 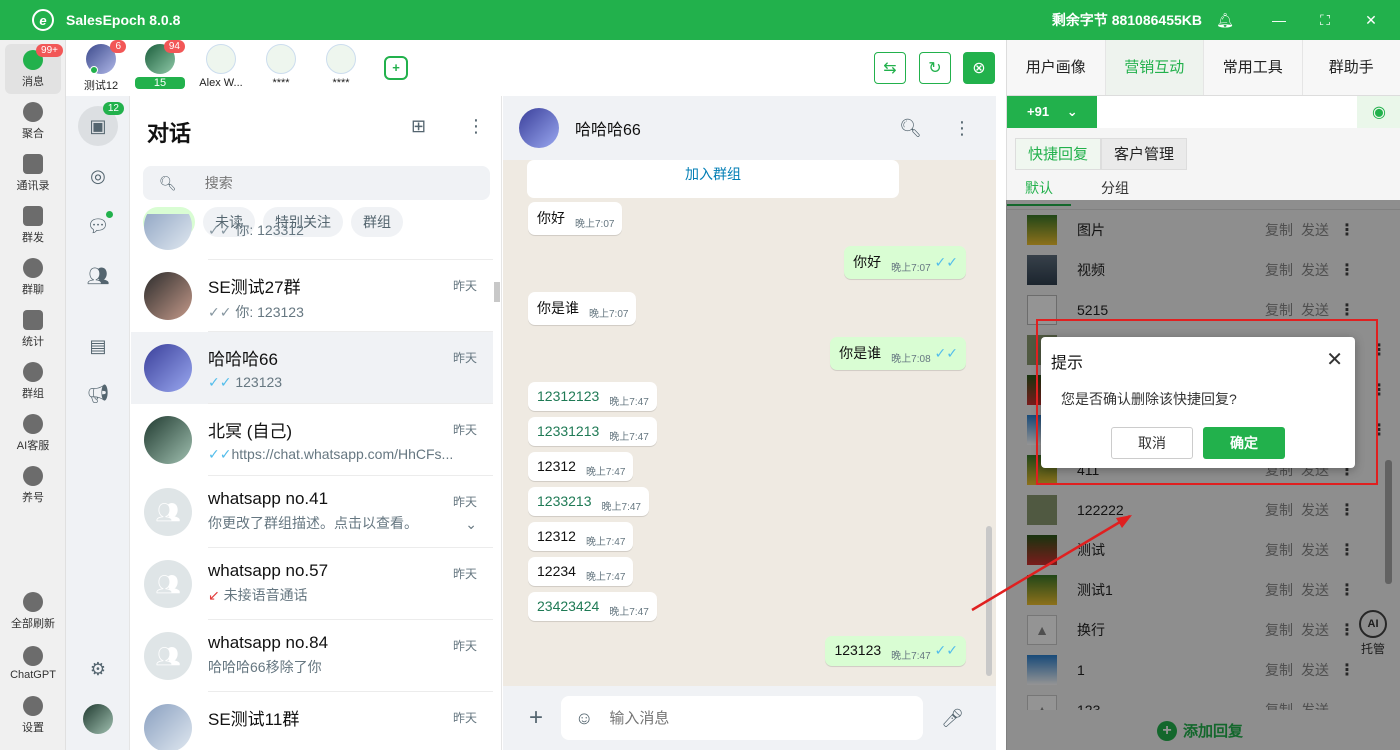 What do you see at coordinates (568, 606) in the screenshot?
I see `message-text: 23423424` at bounding box center [568, 606].